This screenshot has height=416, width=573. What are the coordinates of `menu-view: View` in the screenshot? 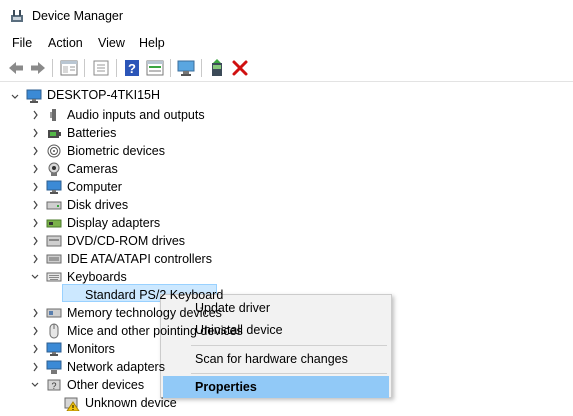 It's located at (111, 43).